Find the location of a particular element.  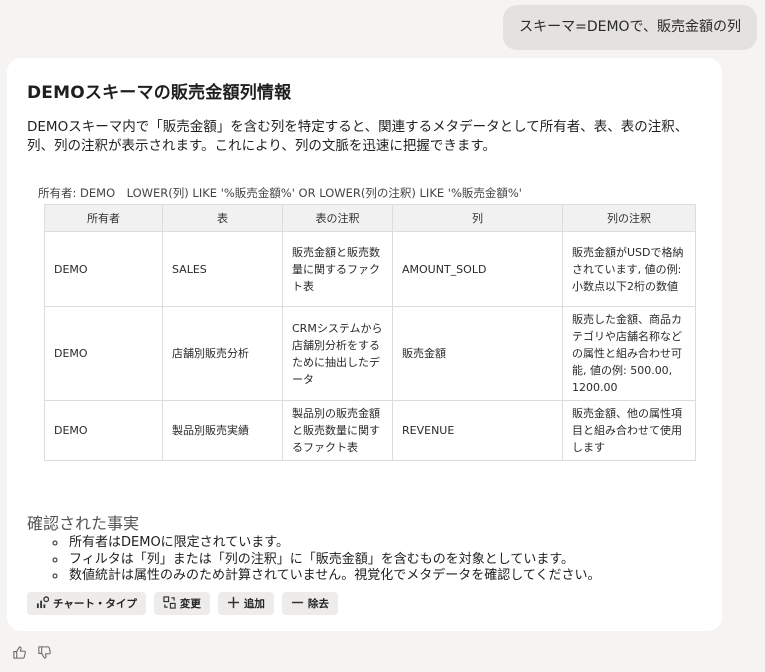

action-bar: チャート・タイプ 変更 追加 除去 is located at coordinates (182, 603).